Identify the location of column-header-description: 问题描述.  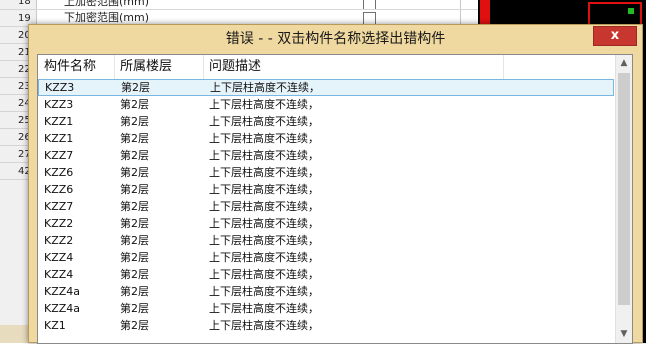
(353, 67).